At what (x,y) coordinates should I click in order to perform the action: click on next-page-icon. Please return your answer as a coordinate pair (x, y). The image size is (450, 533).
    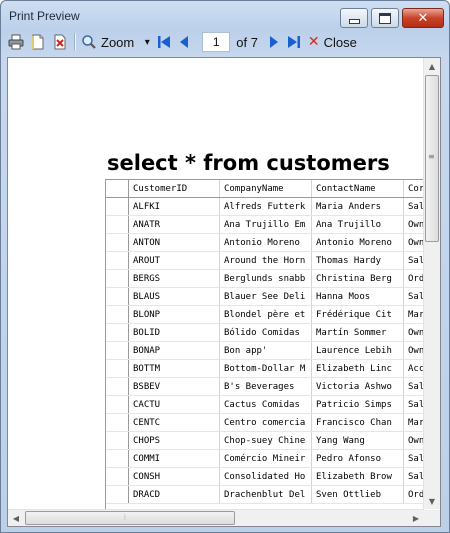
    Looking at the image, I should click on (273, 42).